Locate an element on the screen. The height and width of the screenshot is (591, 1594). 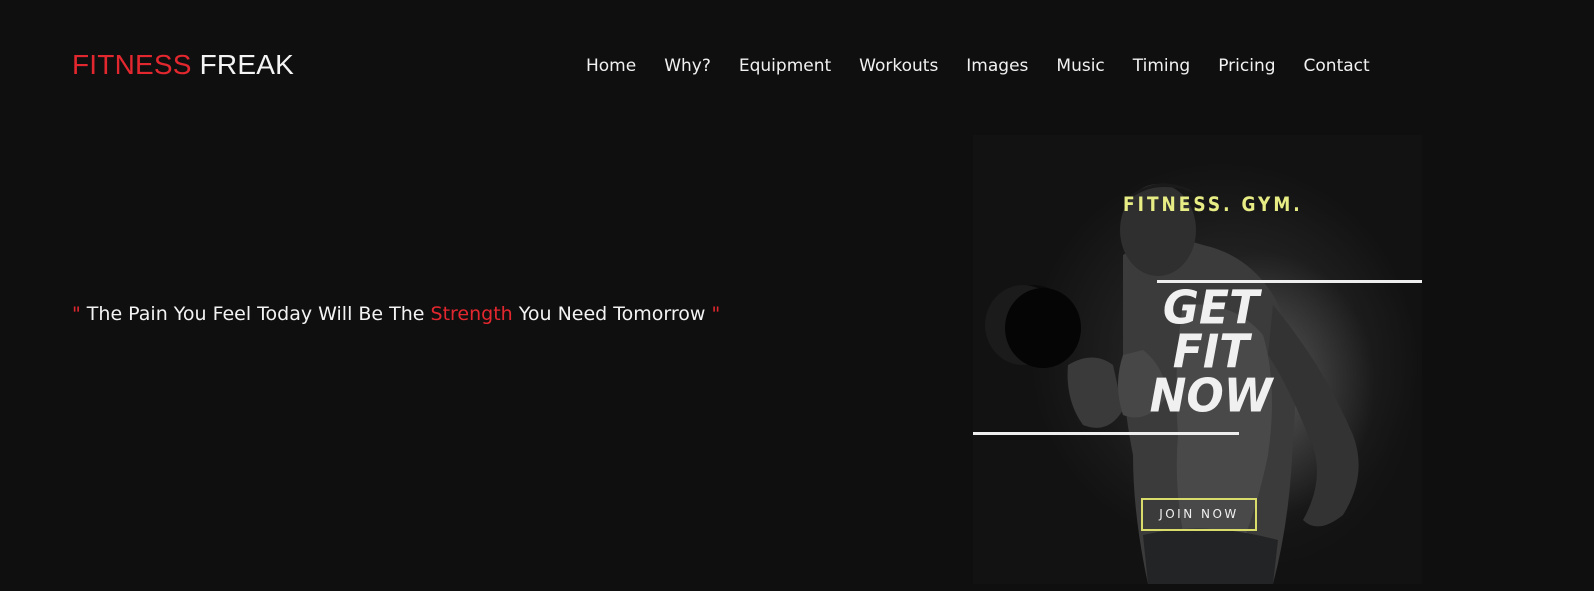
nav-equipment: Equipment is located at coordinates (785, 66).